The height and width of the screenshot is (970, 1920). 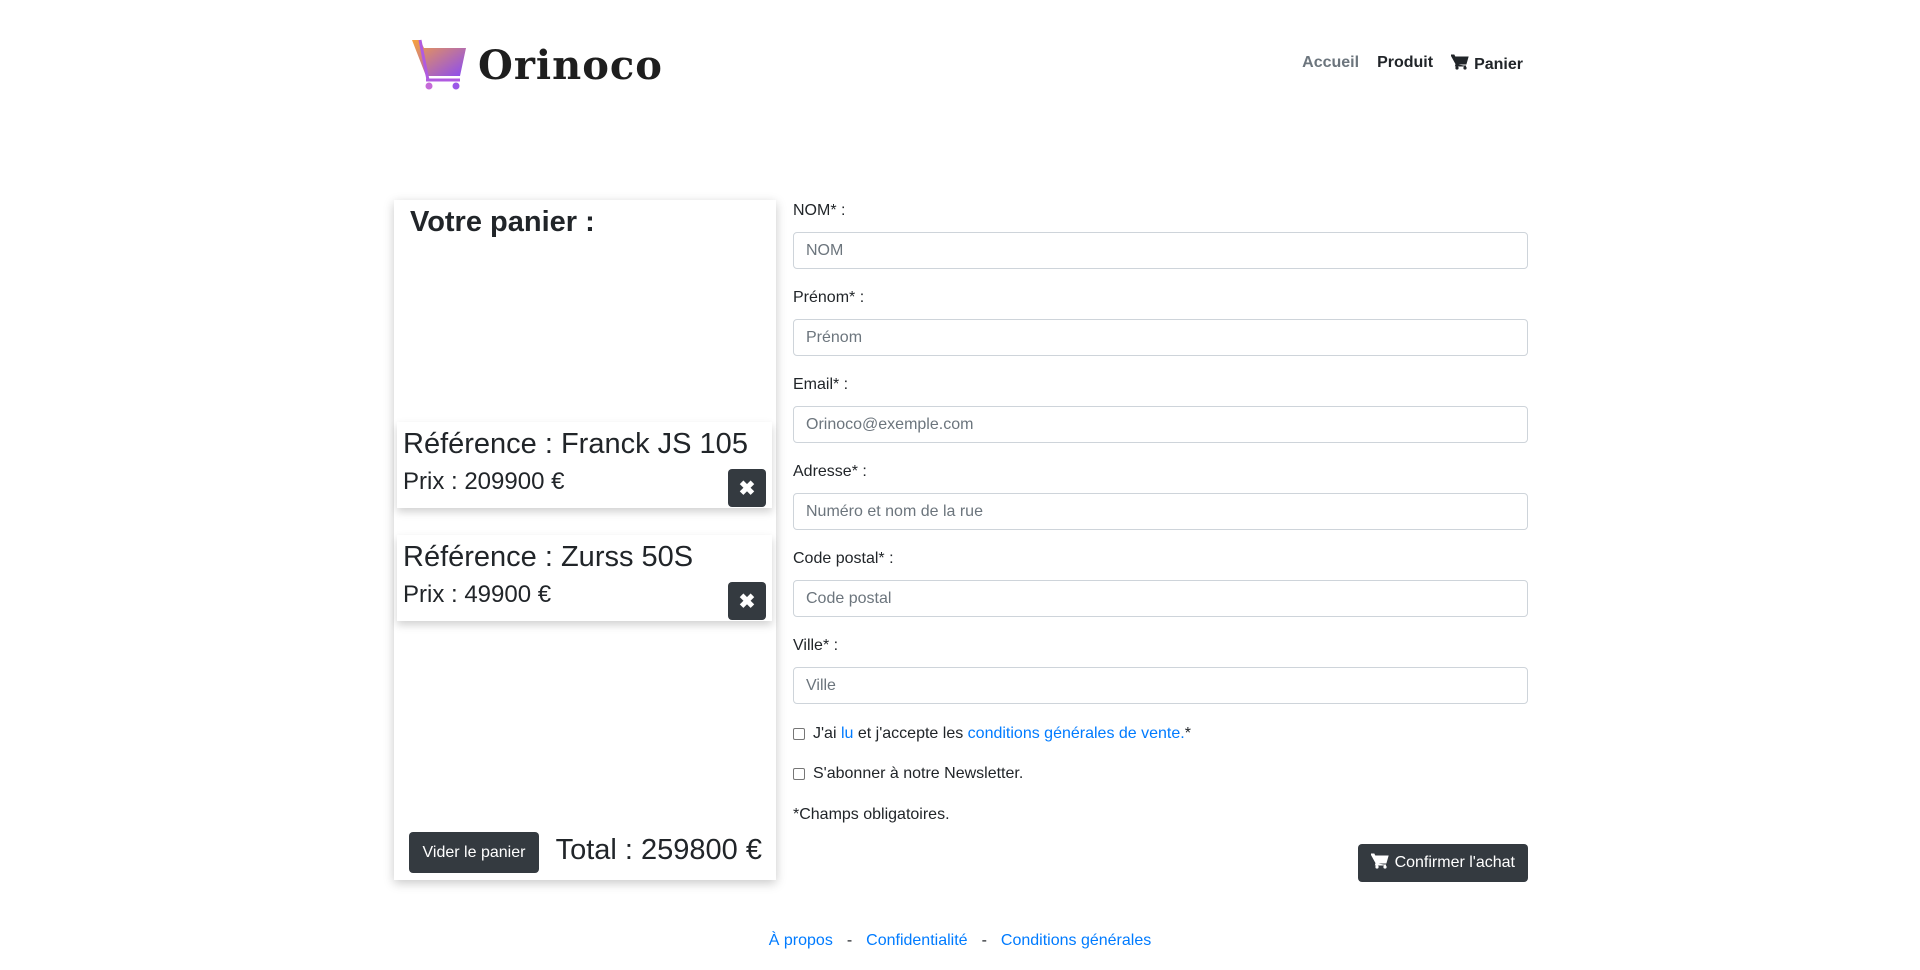 I want to click on cart-item-reference: Référence : Franck JS 105, so click(x=575, y=444).